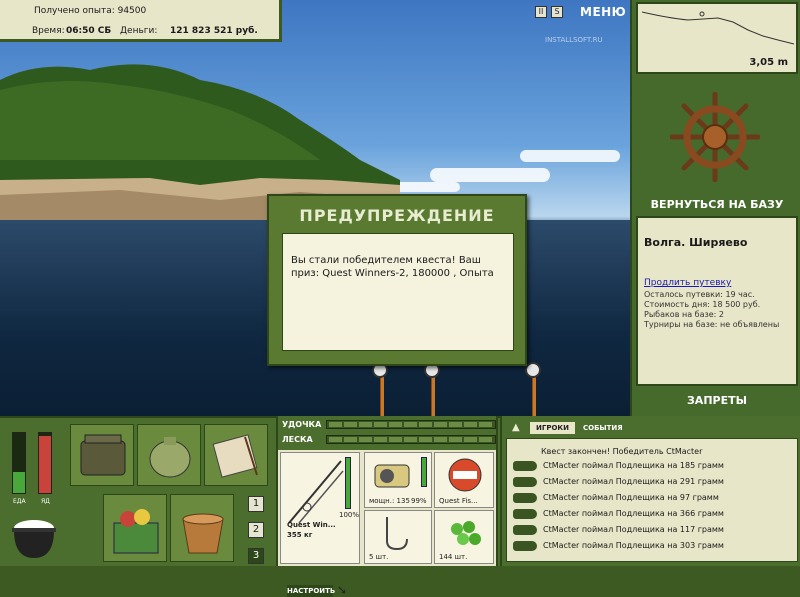  Describe the element at coordinates (633, 465) in the screenshot. I see `event-text: CtMacter поймал Подлещика на 185 грамм` at that location.